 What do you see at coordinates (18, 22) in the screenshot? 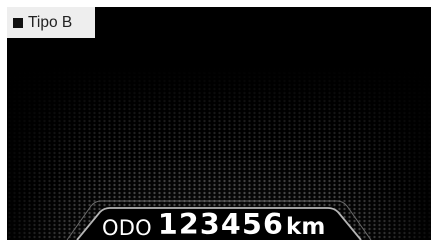
I see `square-bullet-icon` at bounding box center [18, 22].